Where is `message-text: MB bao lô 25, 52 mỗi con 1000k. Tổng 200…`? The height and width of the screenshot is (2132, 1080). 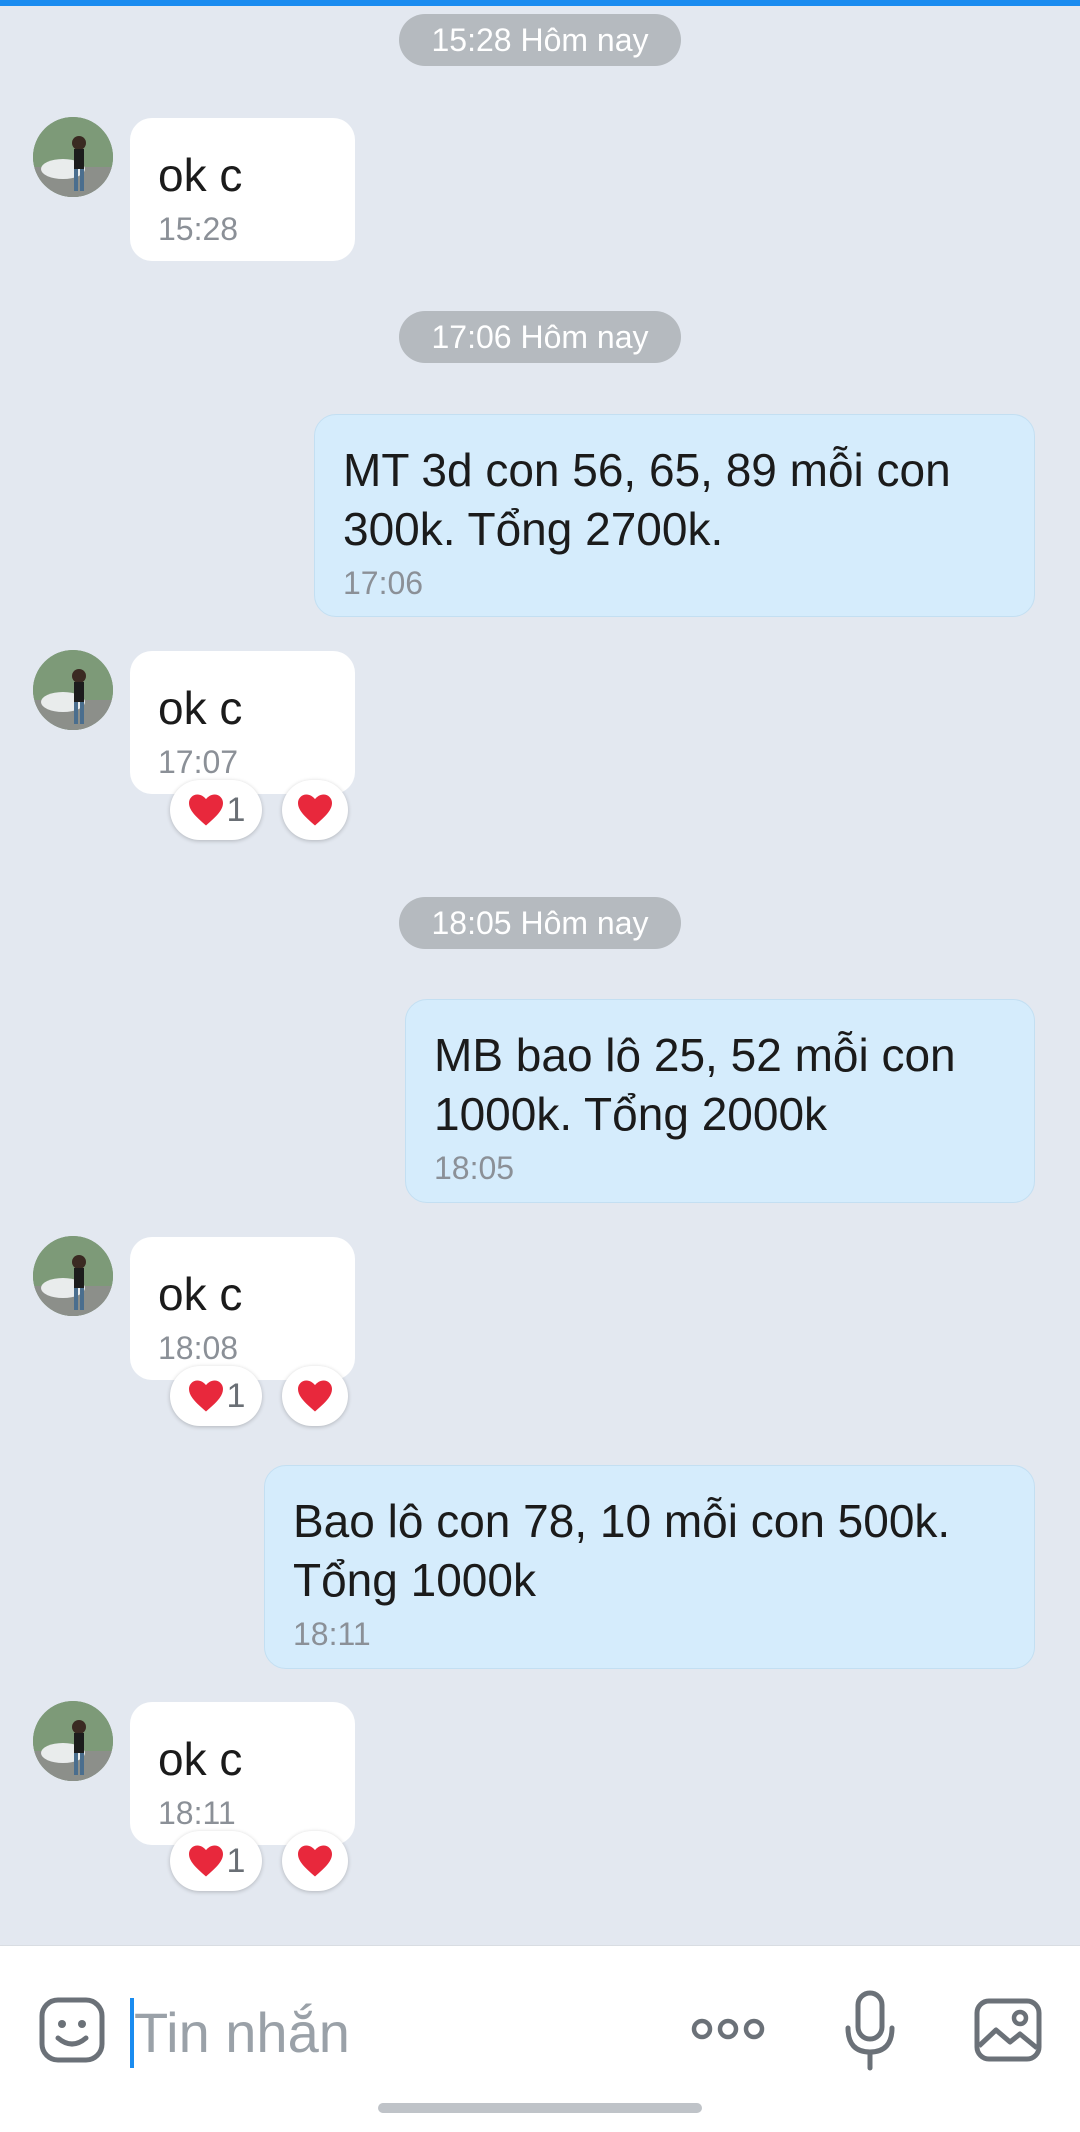 message-text: MB bao lô 25, 52 mỗi con 1000k. Tổng 200… is located at coordinates (695, 1084).